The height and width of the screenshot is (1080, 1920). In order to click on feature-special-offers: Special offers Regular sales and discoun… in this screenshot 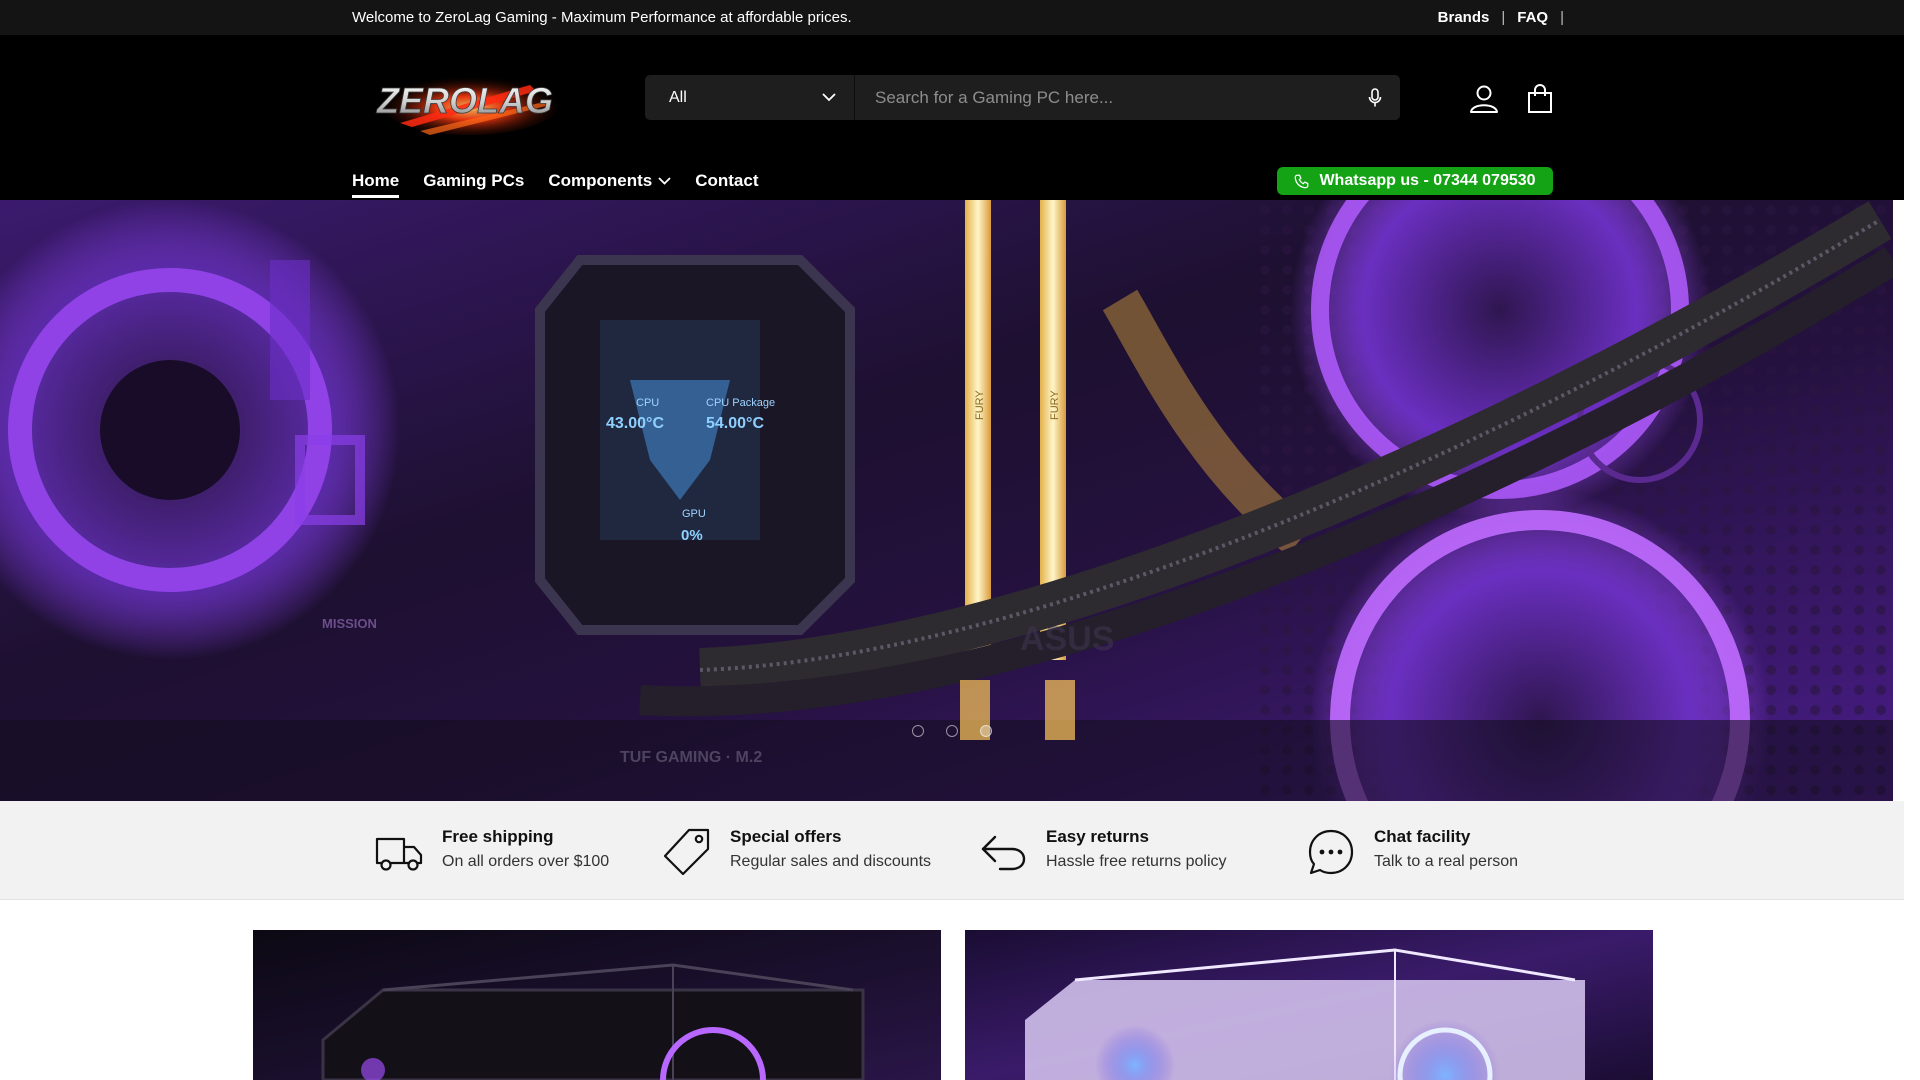, I will do `click(796, 852)`.